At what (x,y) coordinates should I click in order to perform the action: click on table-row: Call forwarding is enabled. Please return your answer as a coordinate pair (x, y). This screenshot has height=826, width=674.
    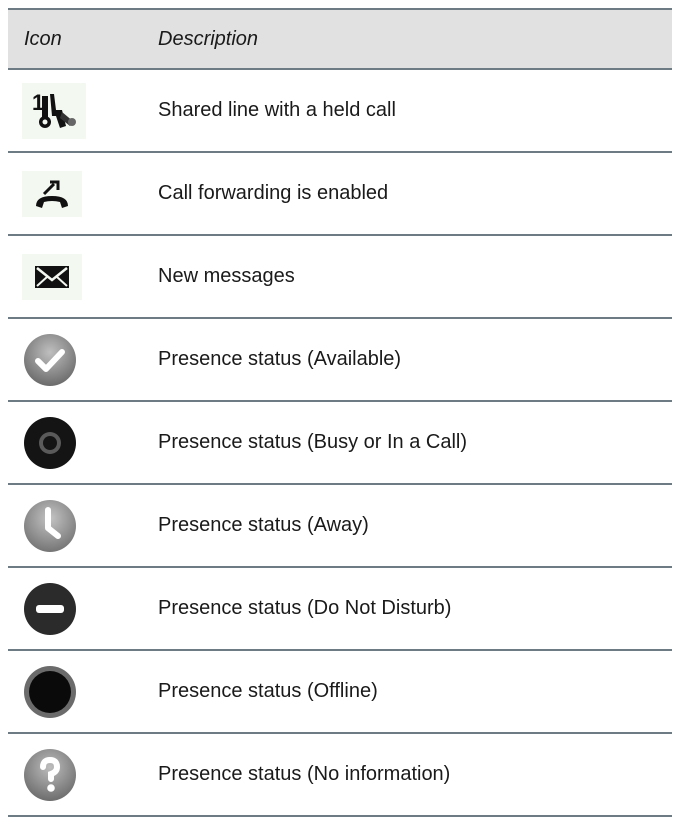
    Looking at the image, I should click on (340, 194).